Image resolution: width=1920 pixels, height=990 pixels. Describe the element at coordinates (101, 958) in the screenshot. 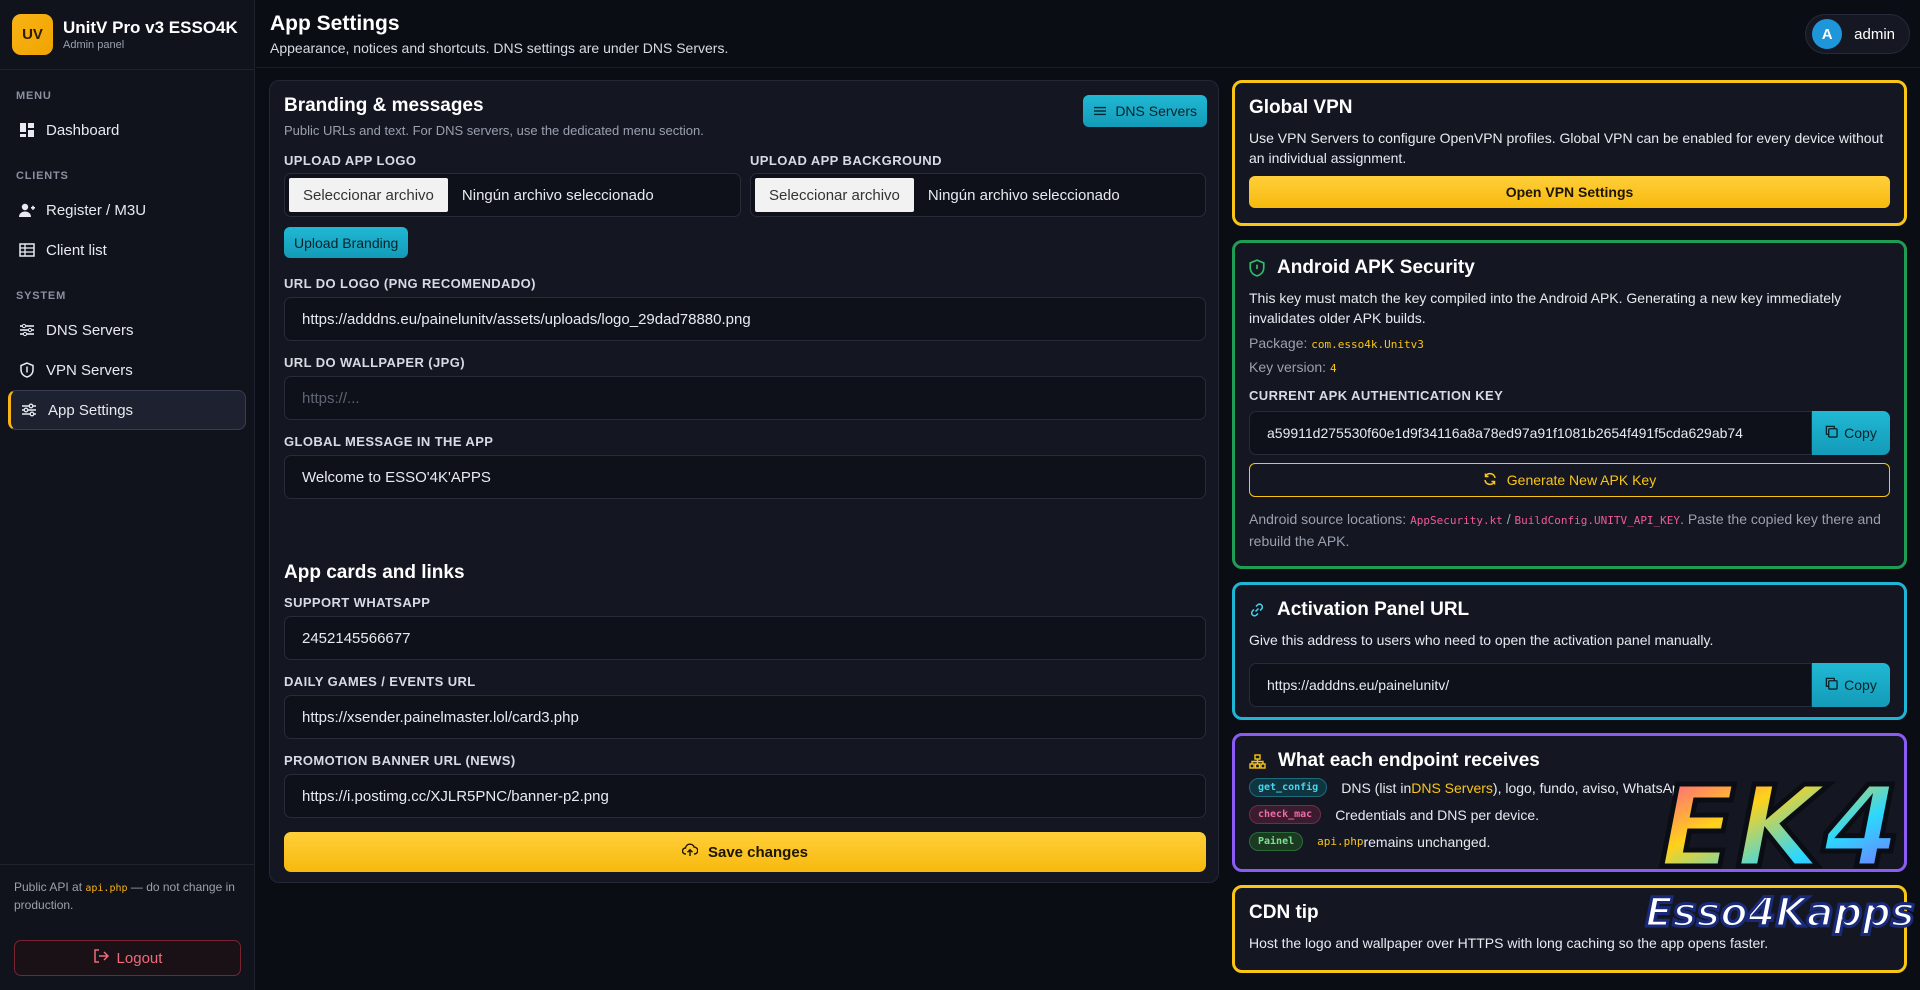

I see `logout-icon` at that location.